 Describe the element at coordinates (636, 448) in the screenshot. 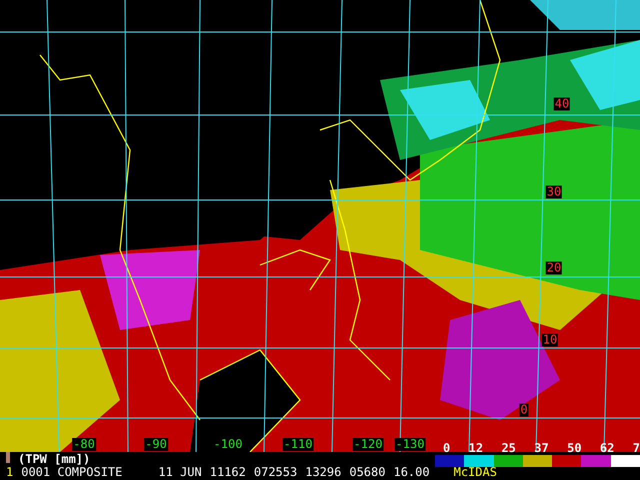

I see `scale-tick-label: 7` at that location.